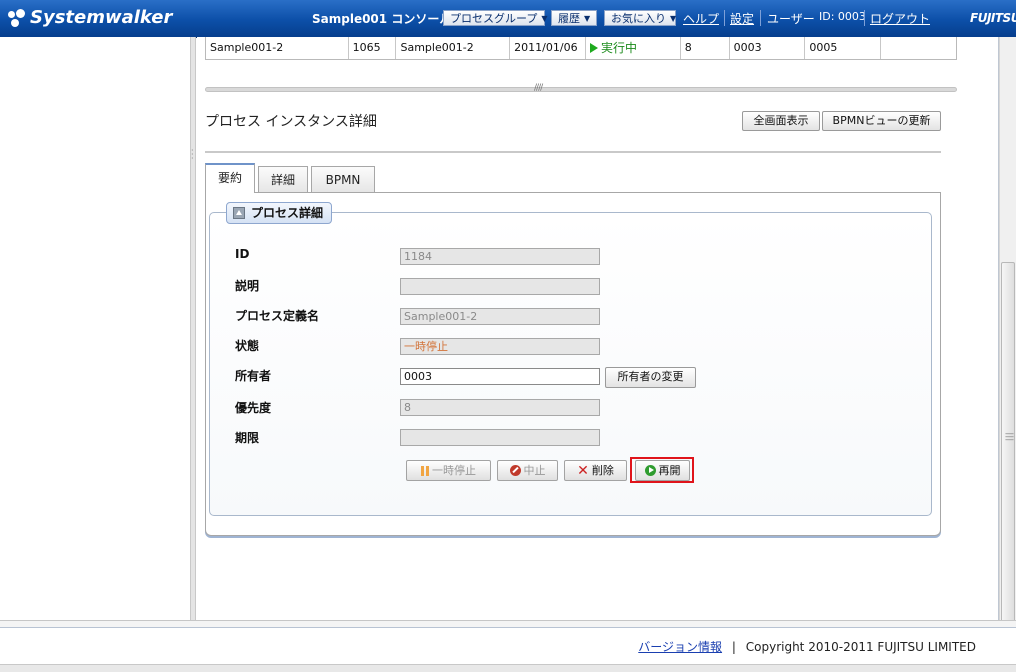 This screenshot has width=1016, height=672. I want to click on cell-id: 1065, so click(373, 48).